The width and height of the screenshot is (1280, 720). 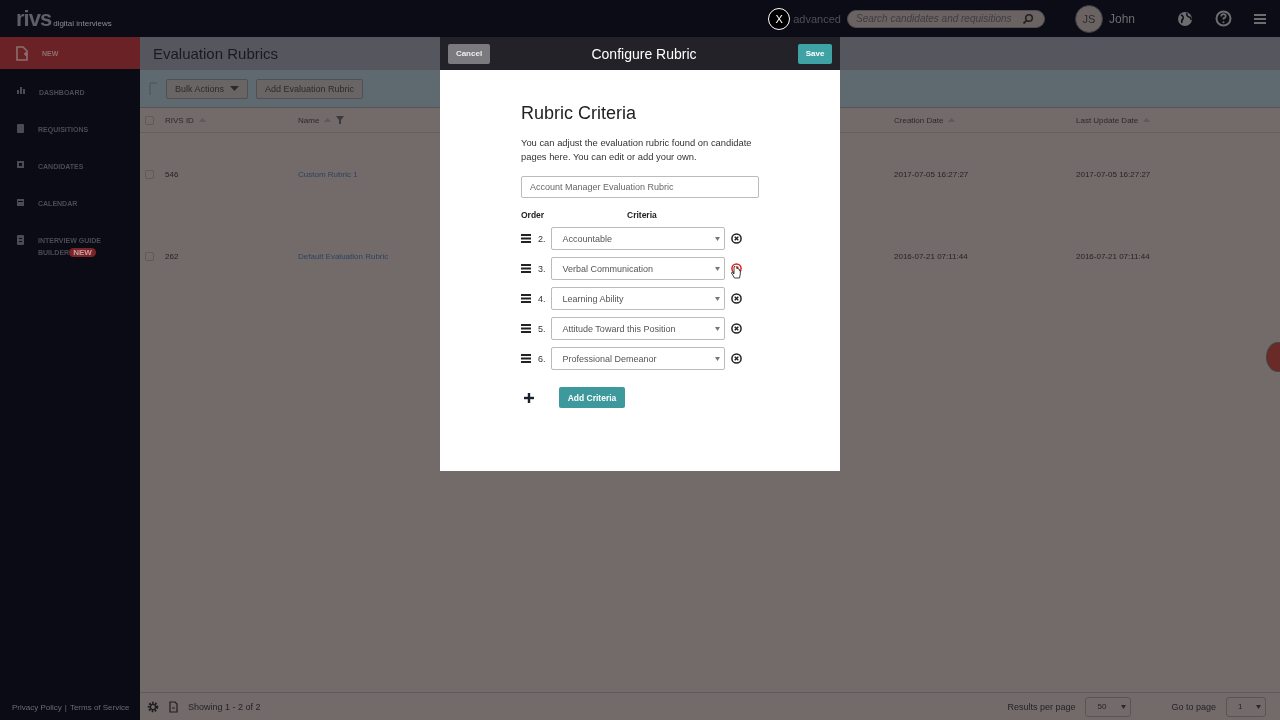 What do you see at coordinates (533, 215) in the screenshot?
I see `order-header: Order` at bounding box center [533, 215].